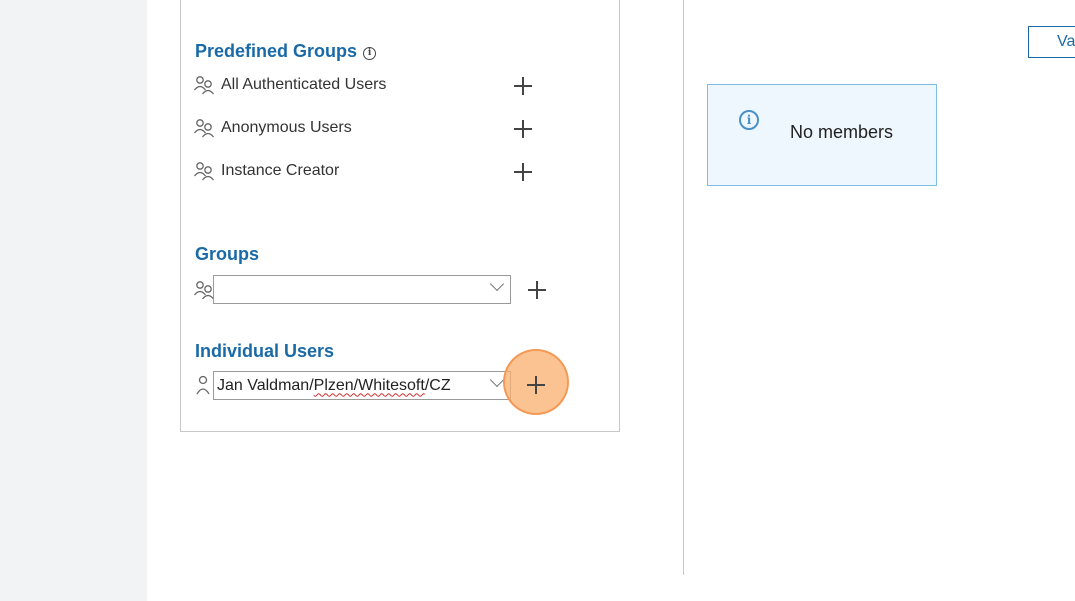 This screenshot has width=1075, height=601. I want to click on user-icon-wrap, so click(204, 385).